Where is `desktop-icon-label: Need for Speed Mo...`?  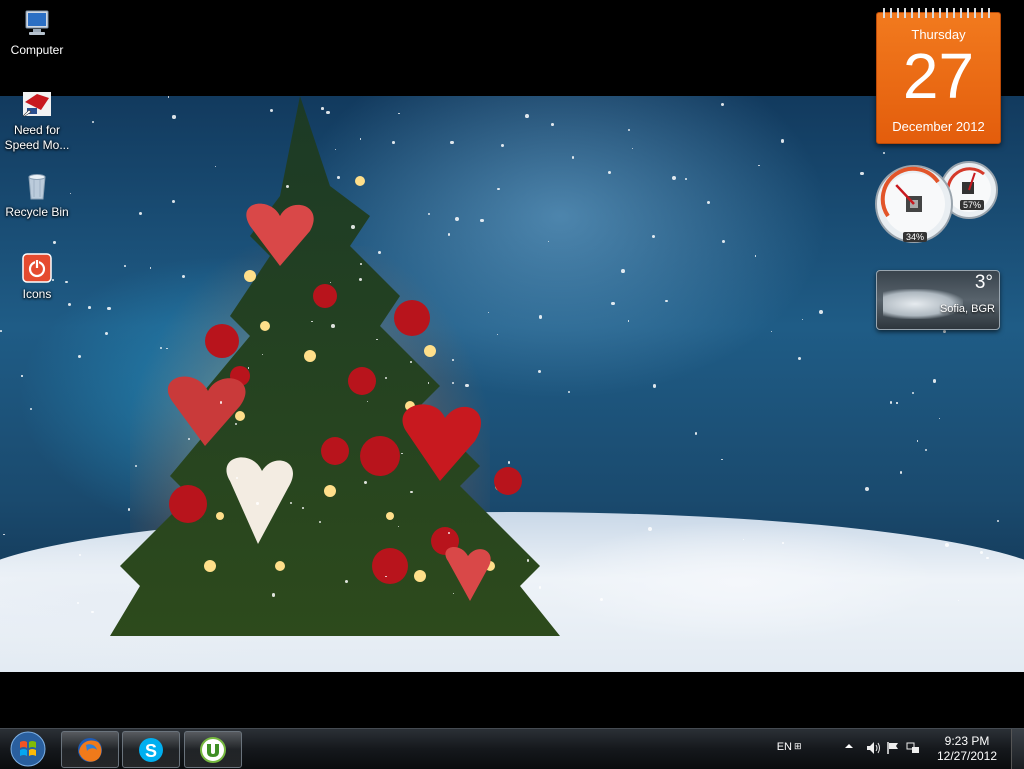 desktop-icon-label: Need for Speed Mo... is located at coordinates (37, 137).